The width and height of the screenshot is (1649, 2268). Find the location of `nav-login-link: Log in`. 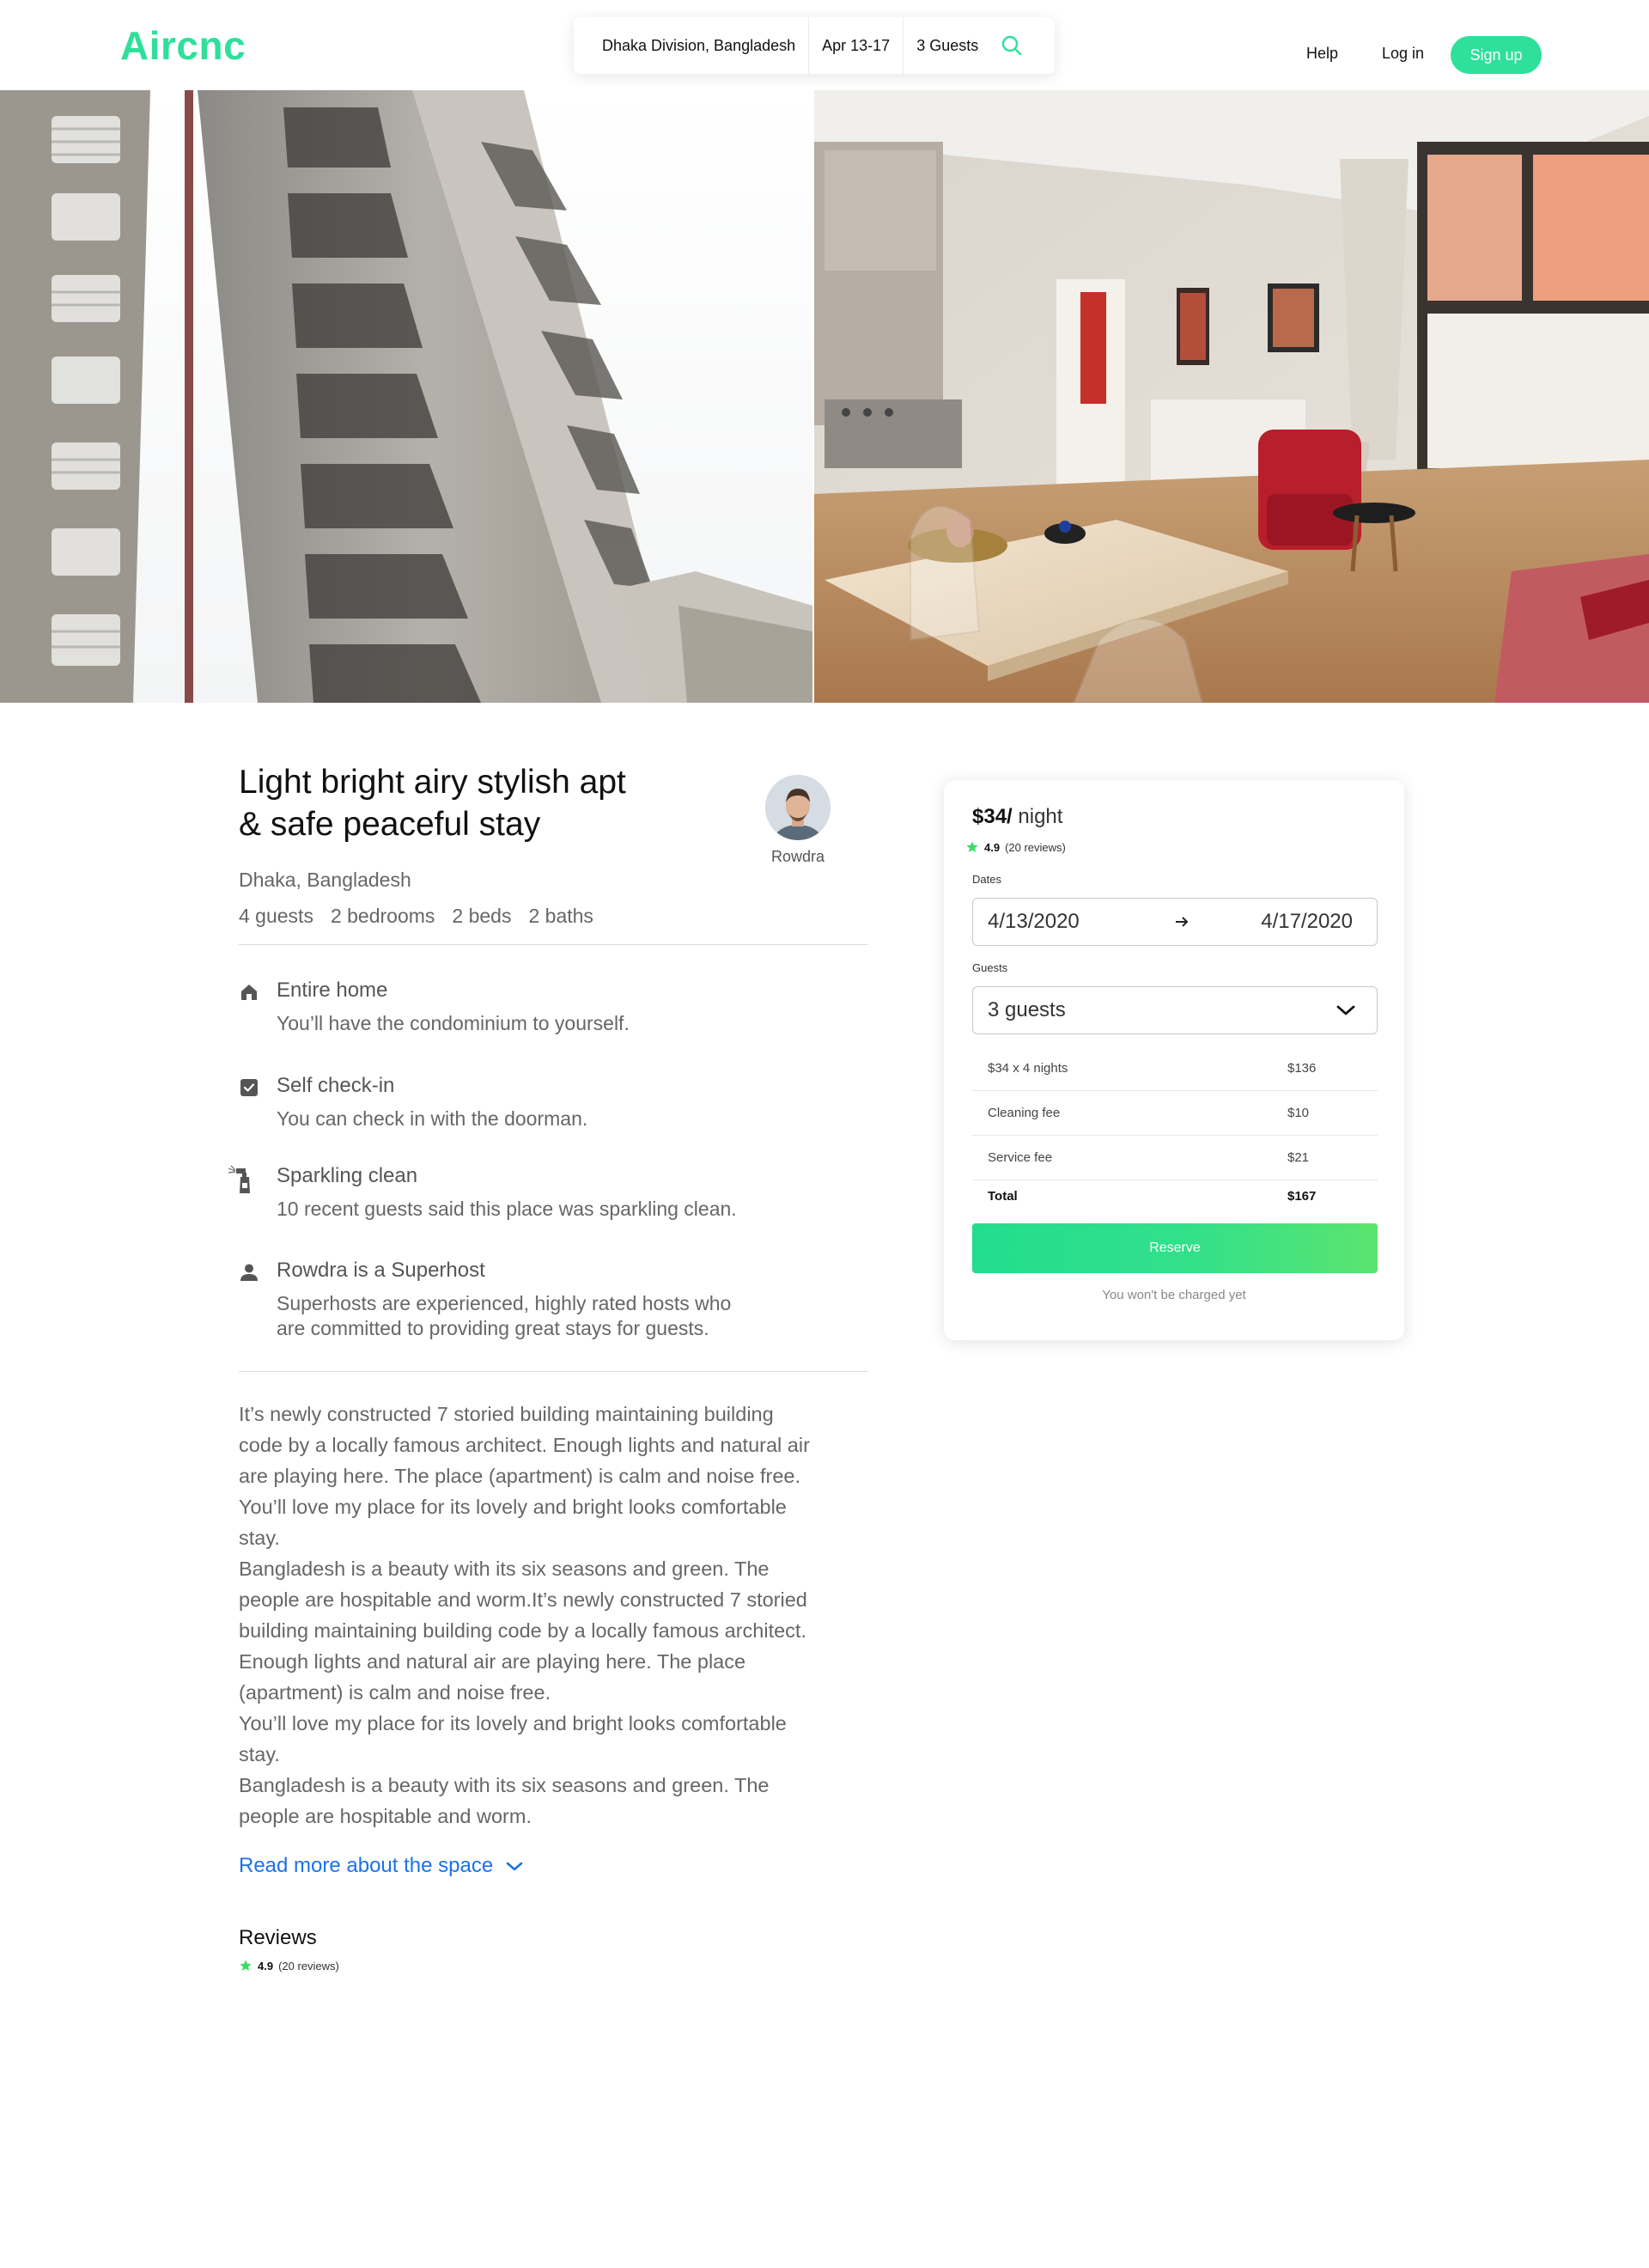

nav-login-link: Log in is located at coordinates (1403, 54).